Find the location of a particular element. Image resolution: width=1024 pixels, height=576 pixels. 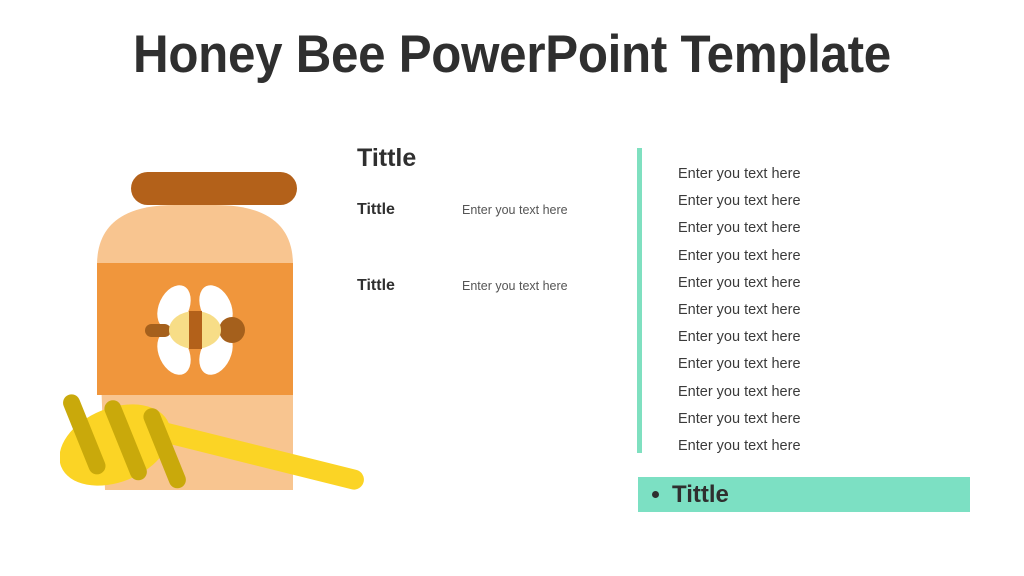

middle-column-heading: Tittle is located at coordinates (387, 158).